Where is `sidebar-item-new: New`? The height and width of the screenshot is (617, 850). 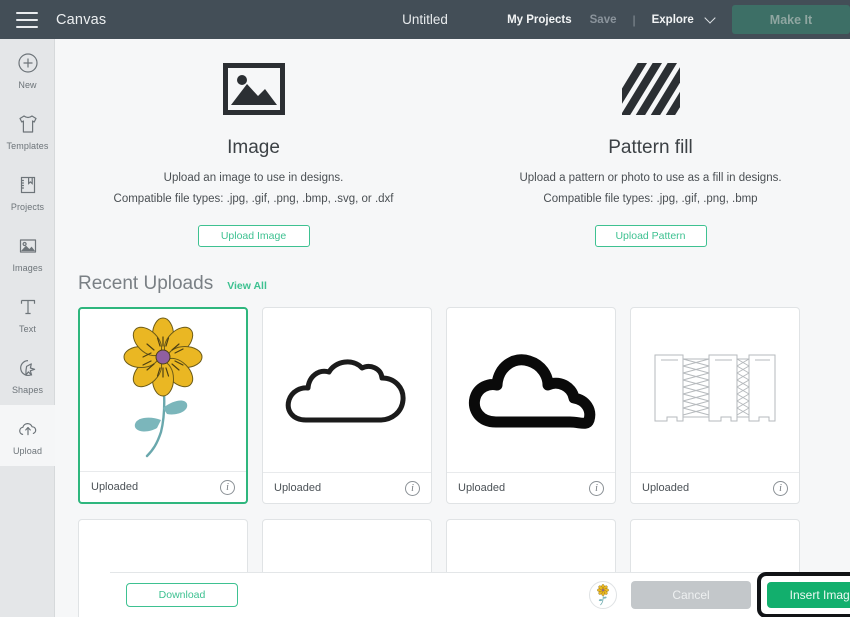
sidebar-item-new: New is located at coordinates (27, 69).